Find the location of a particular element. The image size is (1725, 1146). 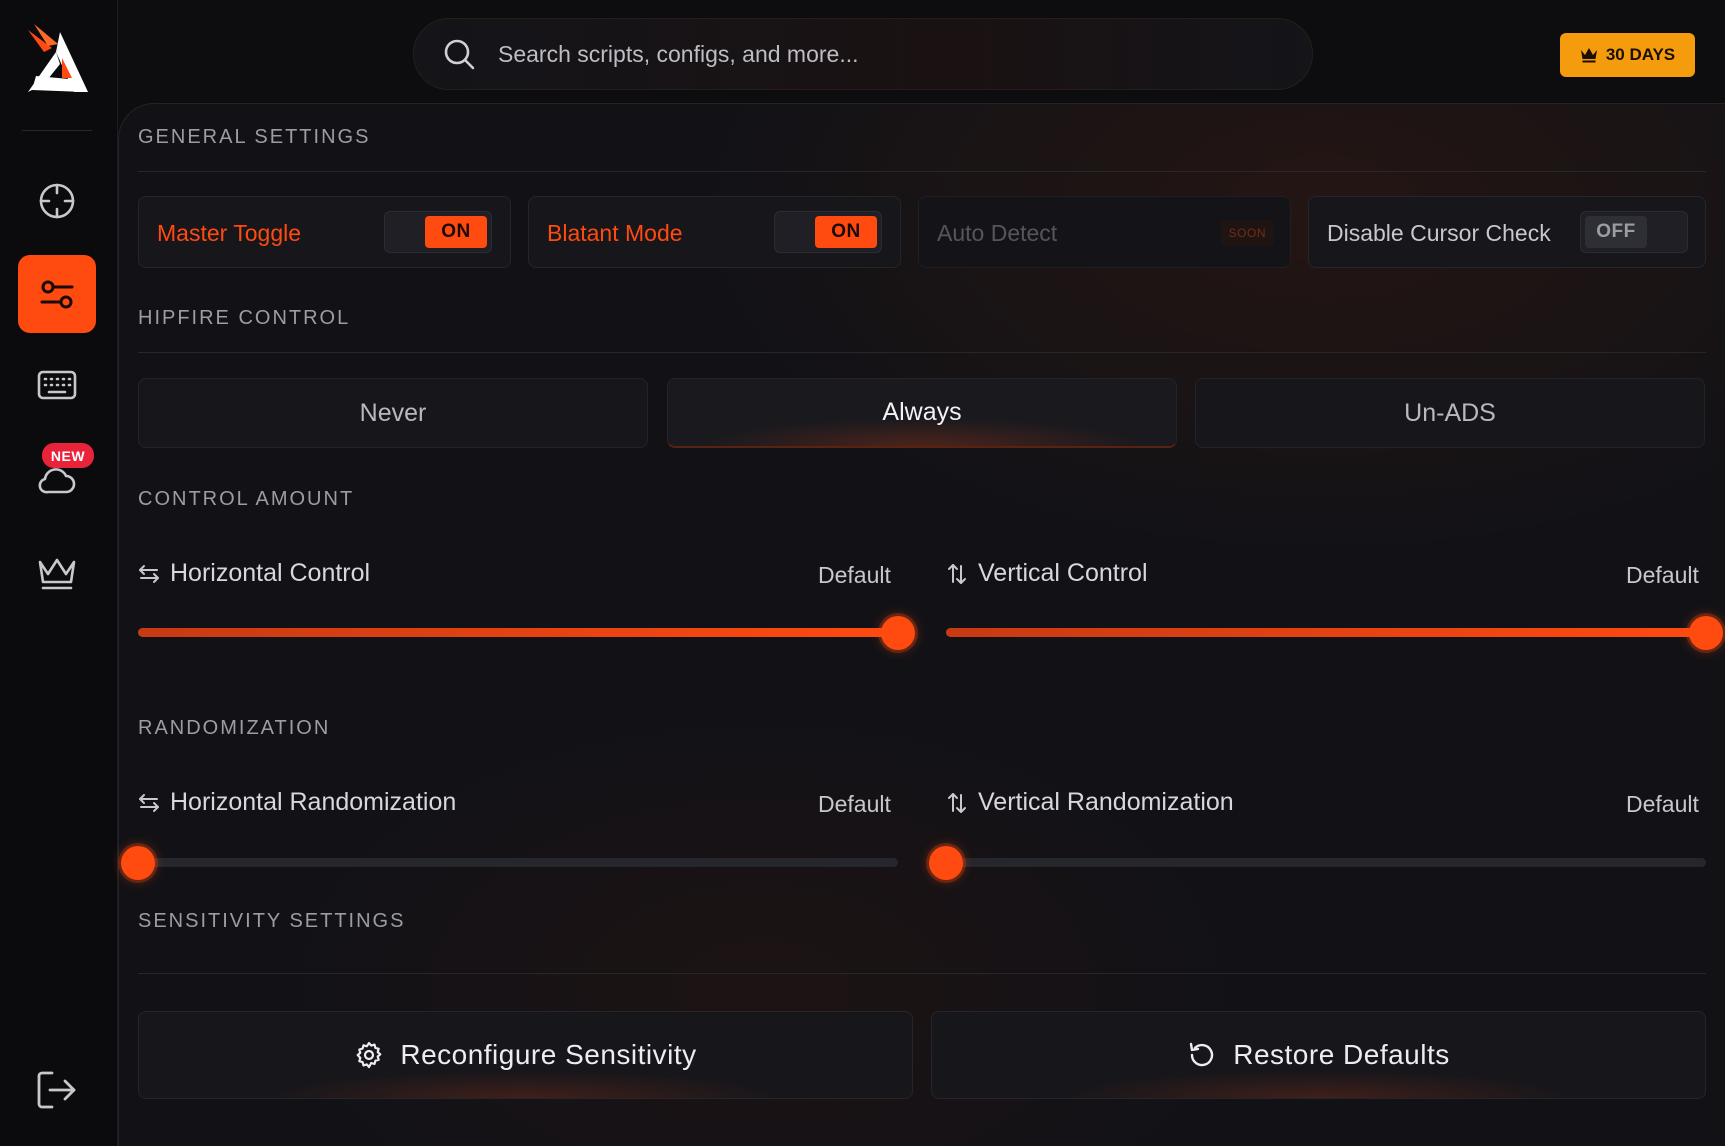

subscription-days-label: 30 DAYS is located at coordinates (1640, 54).